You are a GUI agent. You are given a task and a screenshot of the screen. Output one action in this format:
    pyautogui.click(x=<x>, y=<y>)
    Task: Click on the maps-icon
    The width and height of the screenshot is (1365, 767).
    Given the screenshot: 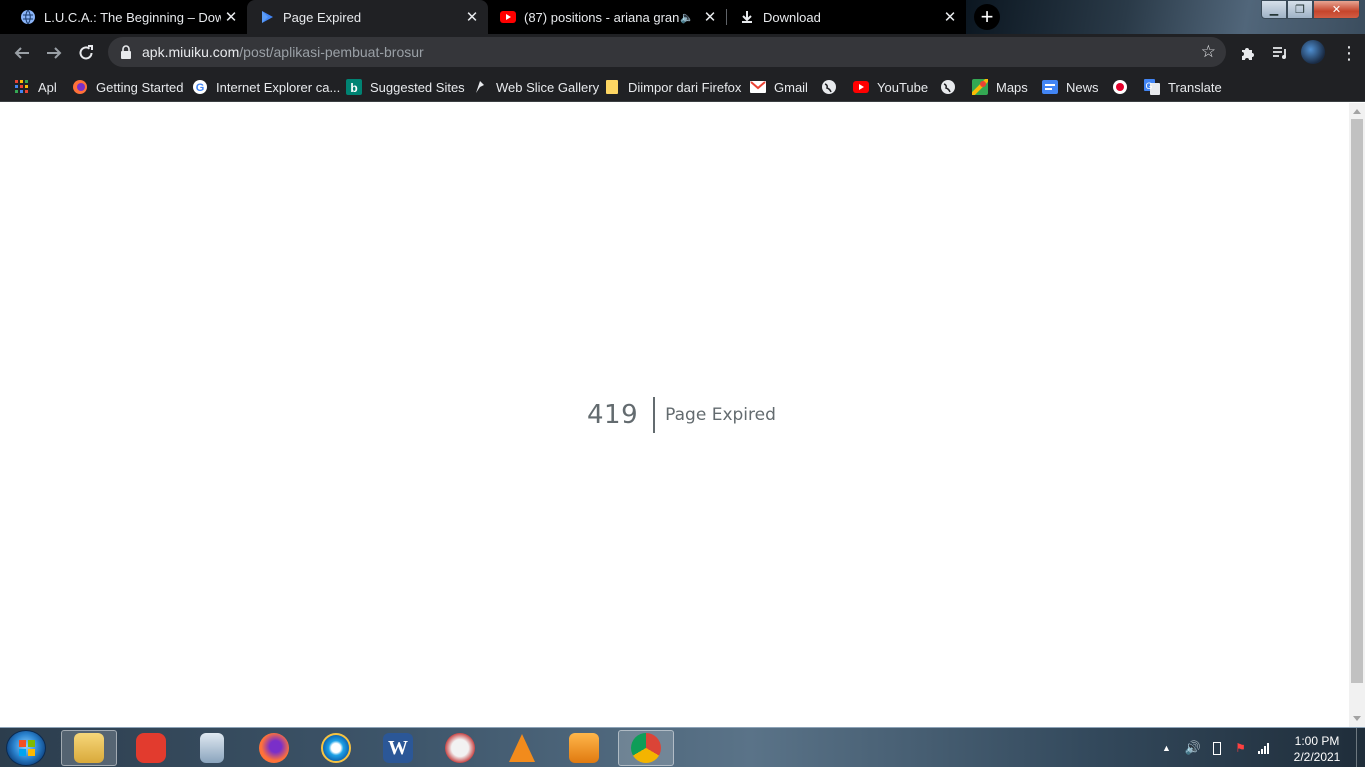 What is the action you would take?
    pyautogui.click(x=980, y=87)
    